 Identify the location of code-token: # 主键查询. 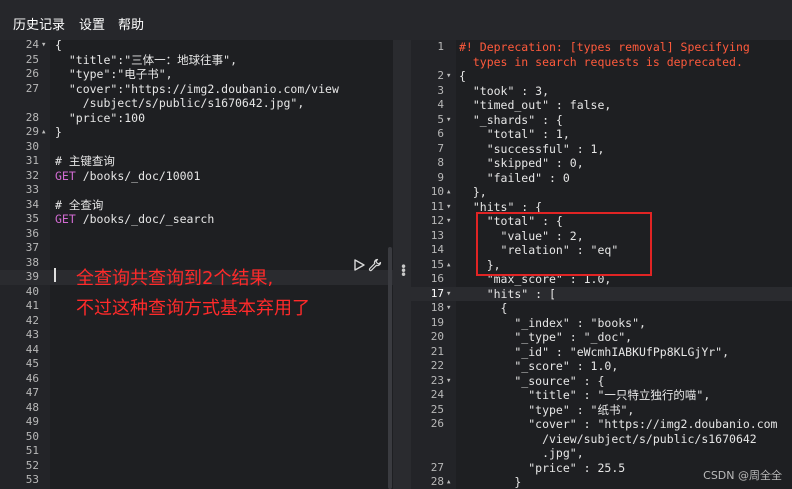
(85, 161).